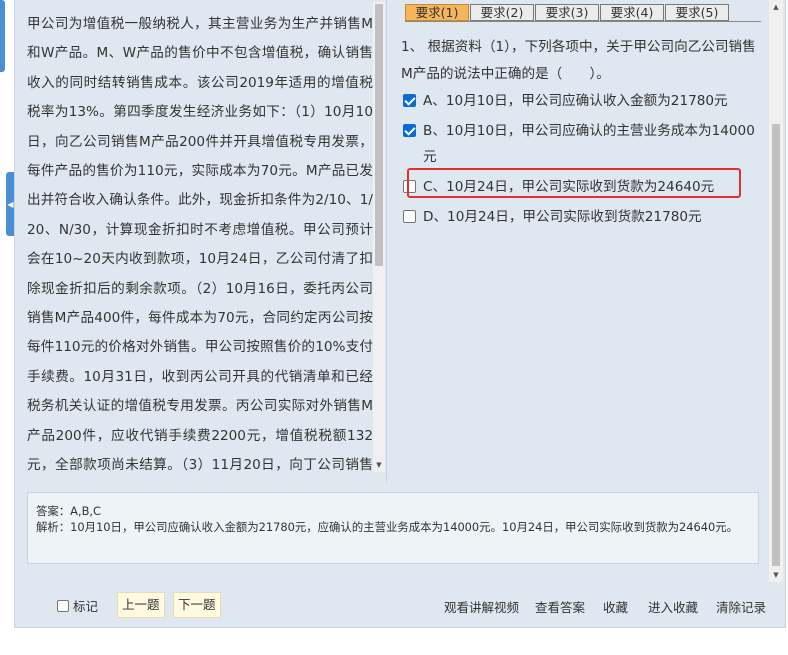  I want to click on tab-requirement-5: 要求(5), so click(697, 12).